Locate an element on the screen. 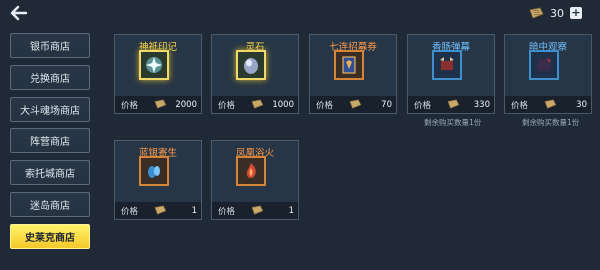  sidebar-item-exchange-shop: 兑换商店 is located at coordinates (50, 77).